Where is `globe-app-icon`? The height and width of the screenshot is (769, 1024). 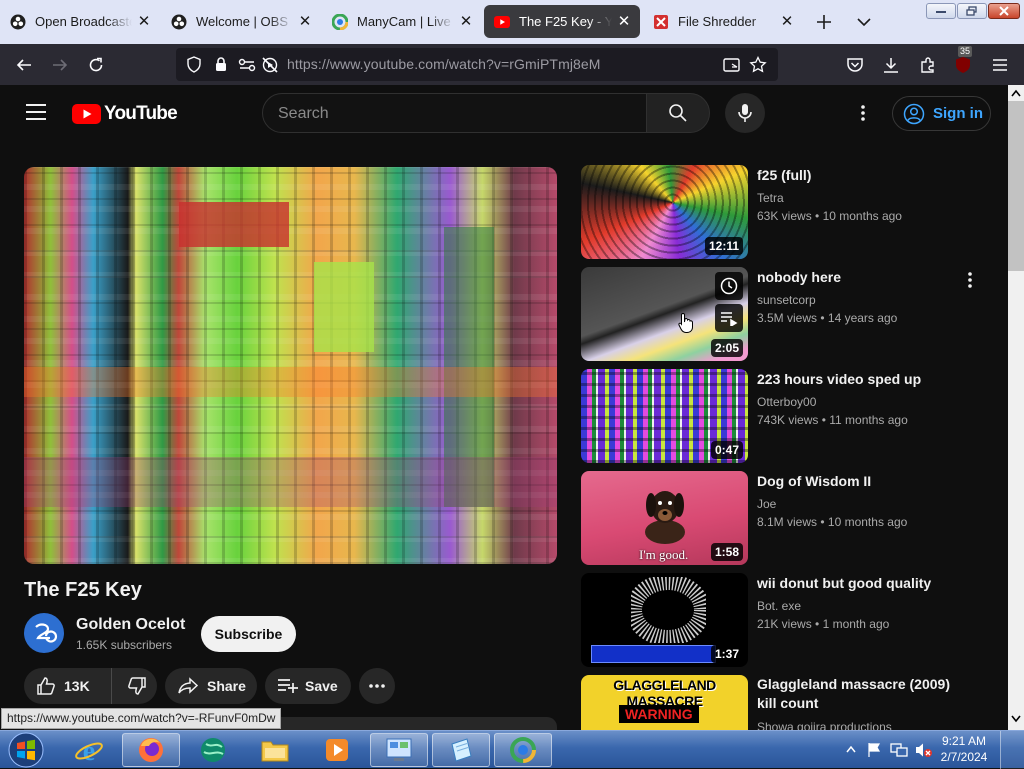
globe-app-icon is located at coordinates (213, 750).